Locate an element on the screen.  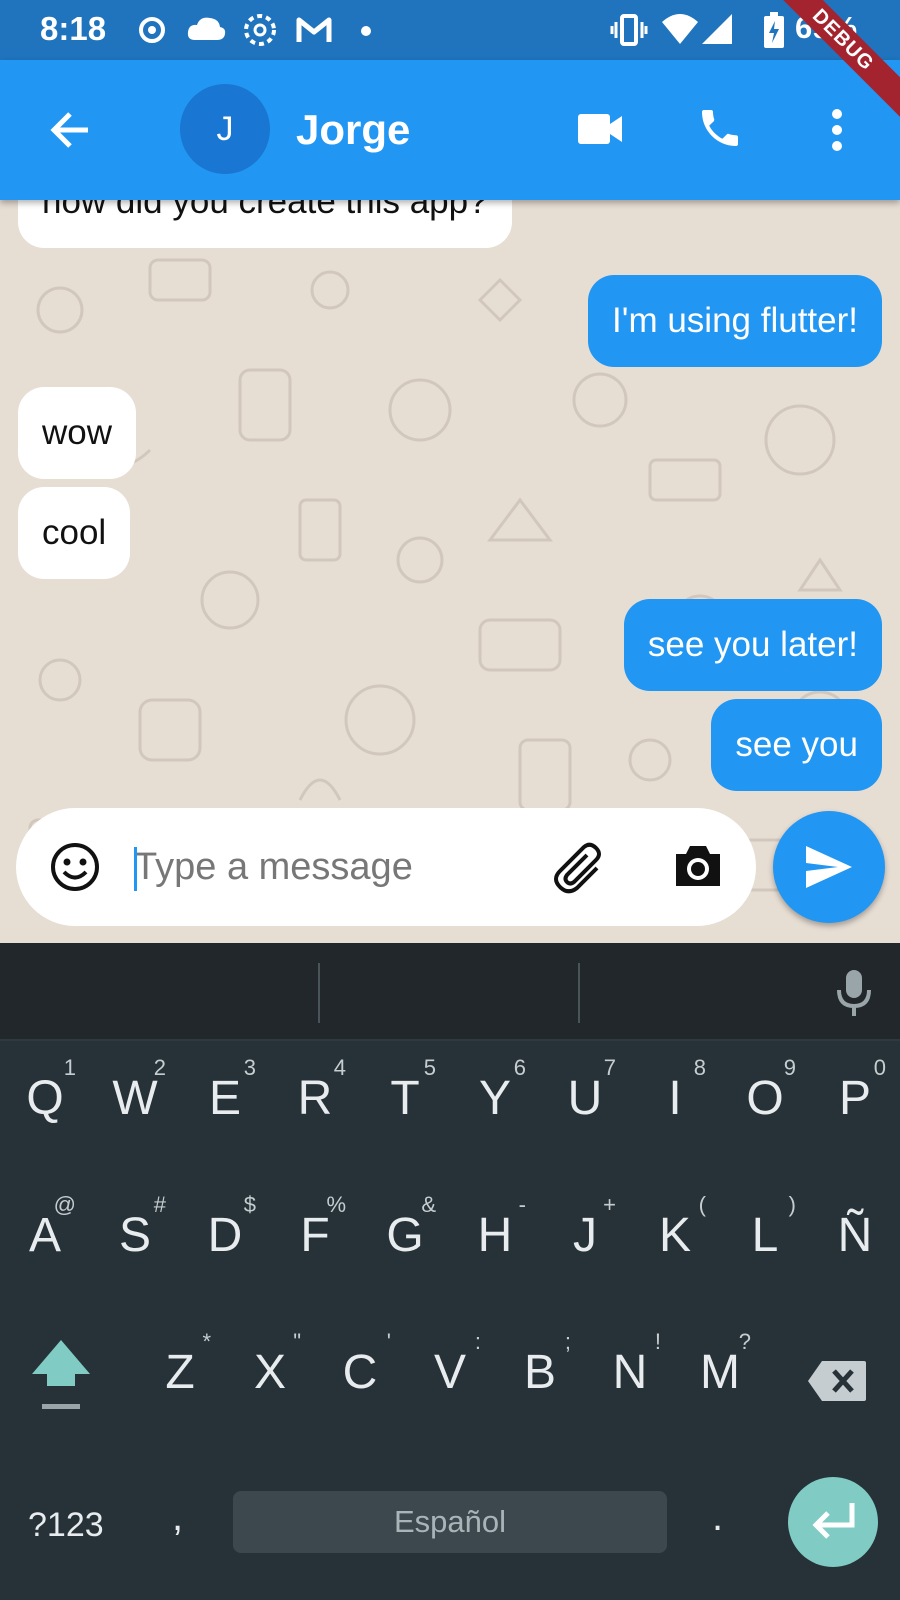
contact-name: Jorge is located at coordinates (353, 130).